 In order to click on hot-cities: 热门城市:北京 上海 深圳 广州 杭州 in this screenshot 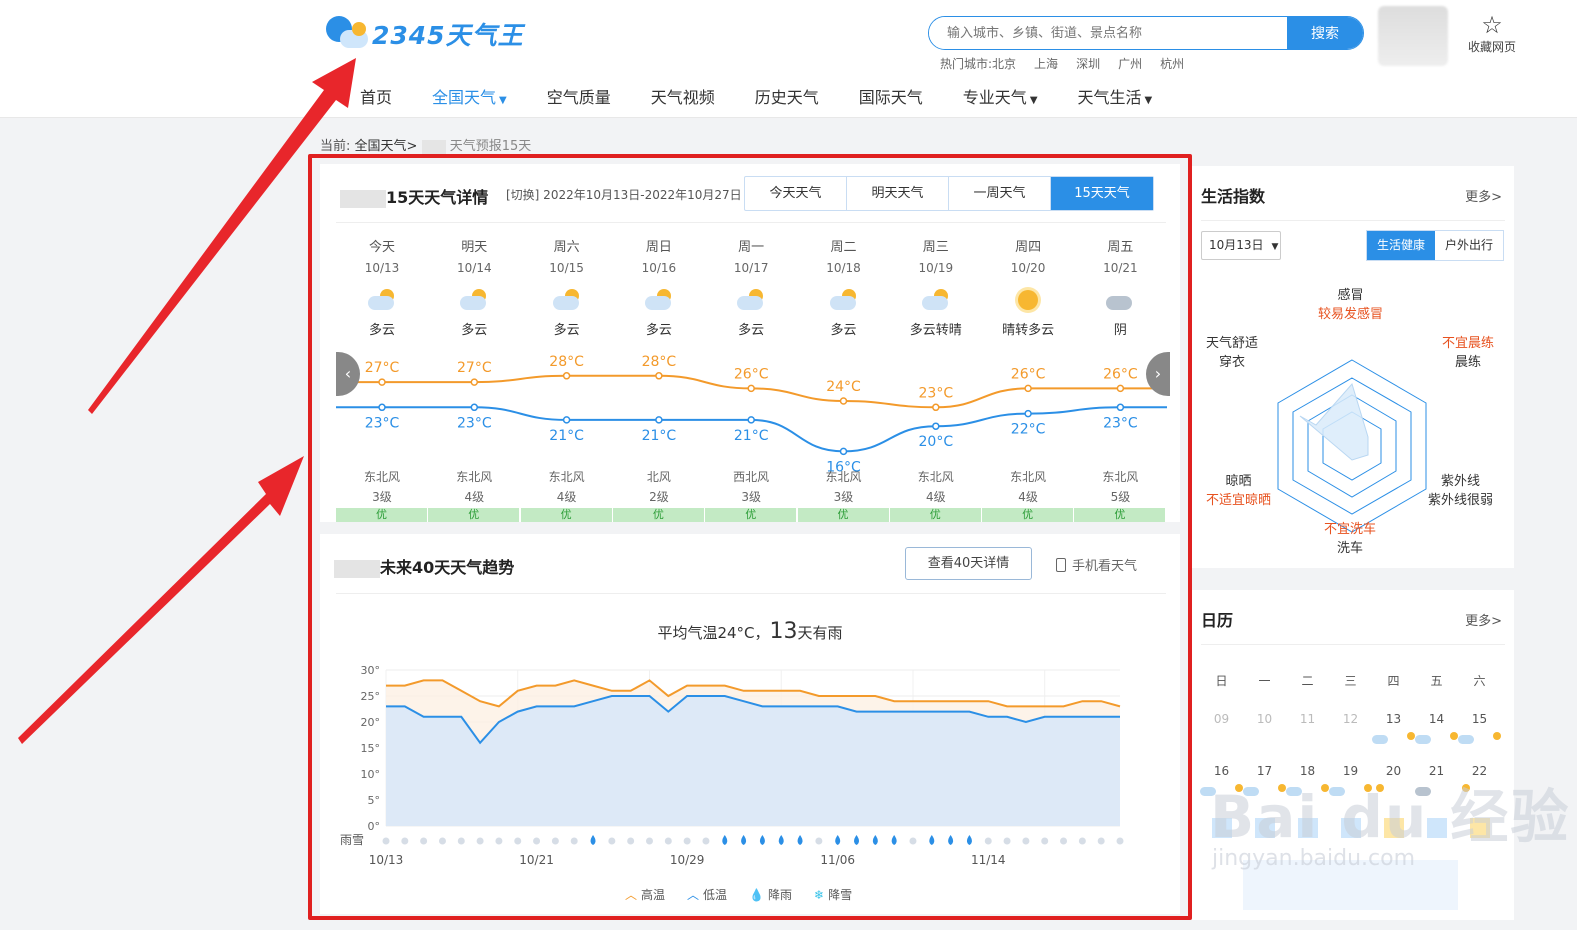, I will do `click(1062, 63)`.